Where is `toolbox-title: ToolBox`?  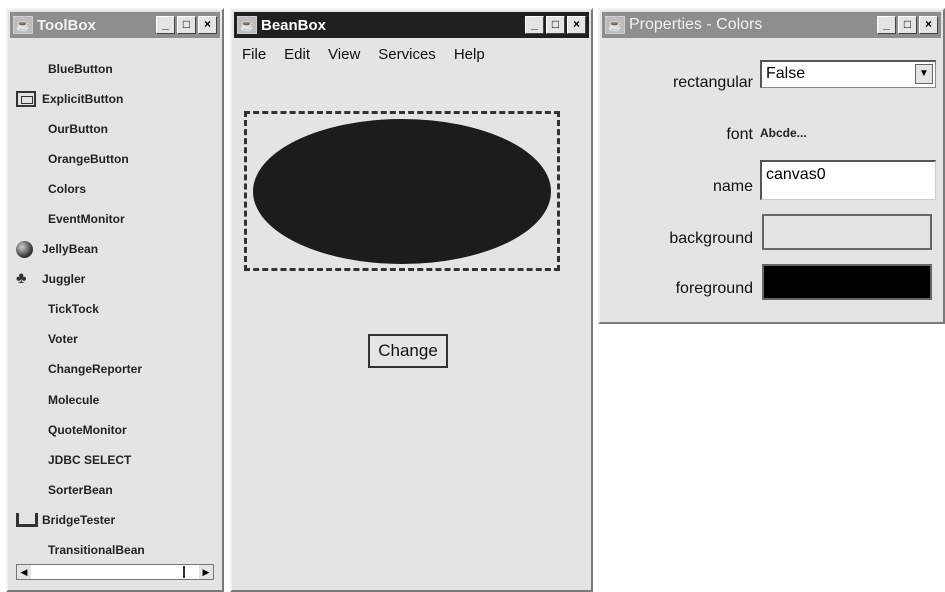 toolbox-title: ToolBox is located at coordinates (66, 25).